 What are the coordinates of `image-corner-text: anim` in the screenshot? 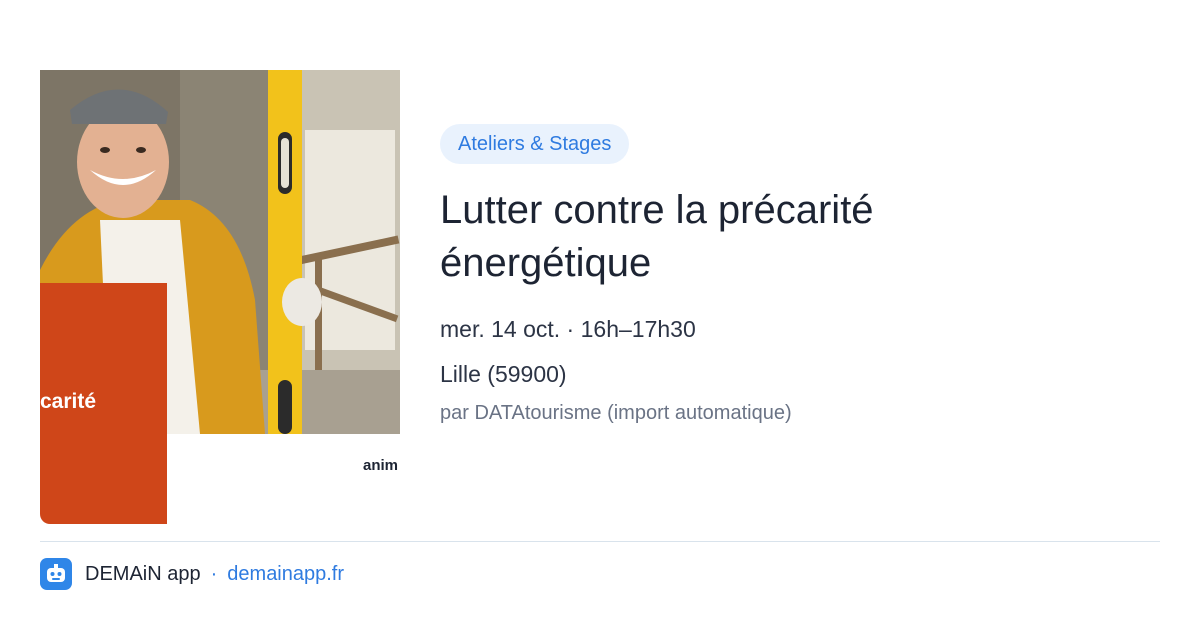 It's located at (380, 465).